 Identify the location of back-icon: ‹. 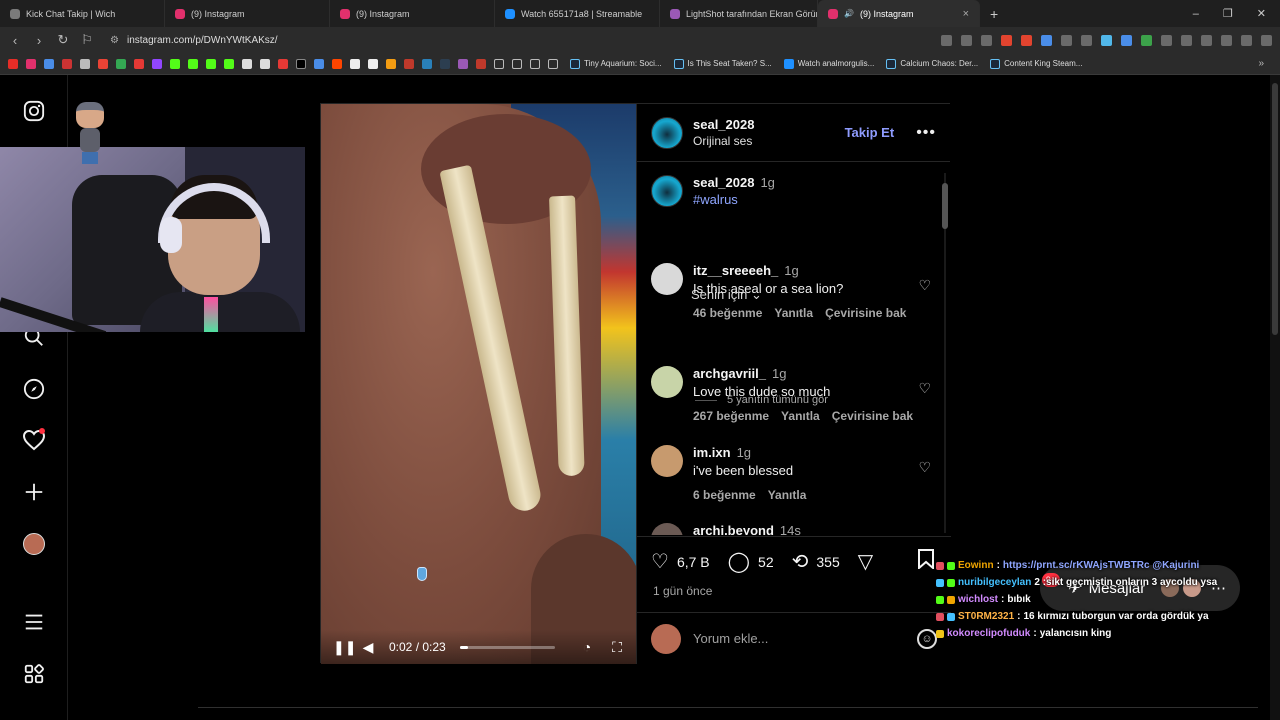
(15, 40).